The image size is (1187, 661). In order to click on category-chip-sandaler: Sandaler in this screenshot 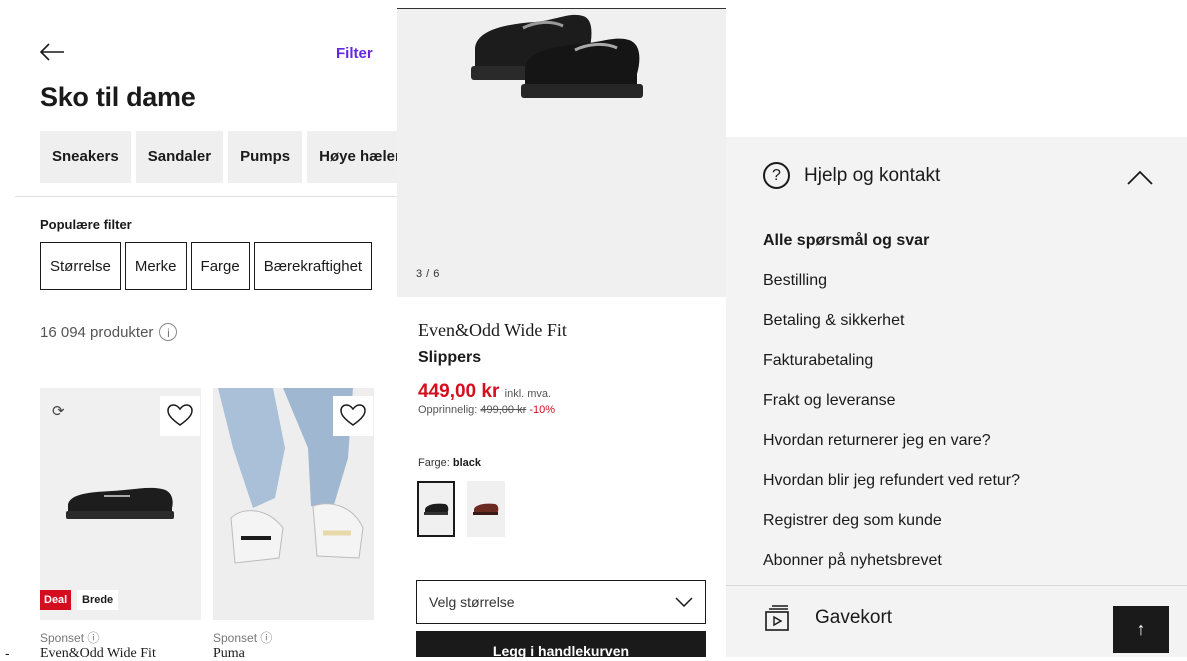, I will do `click(179, 157)`.